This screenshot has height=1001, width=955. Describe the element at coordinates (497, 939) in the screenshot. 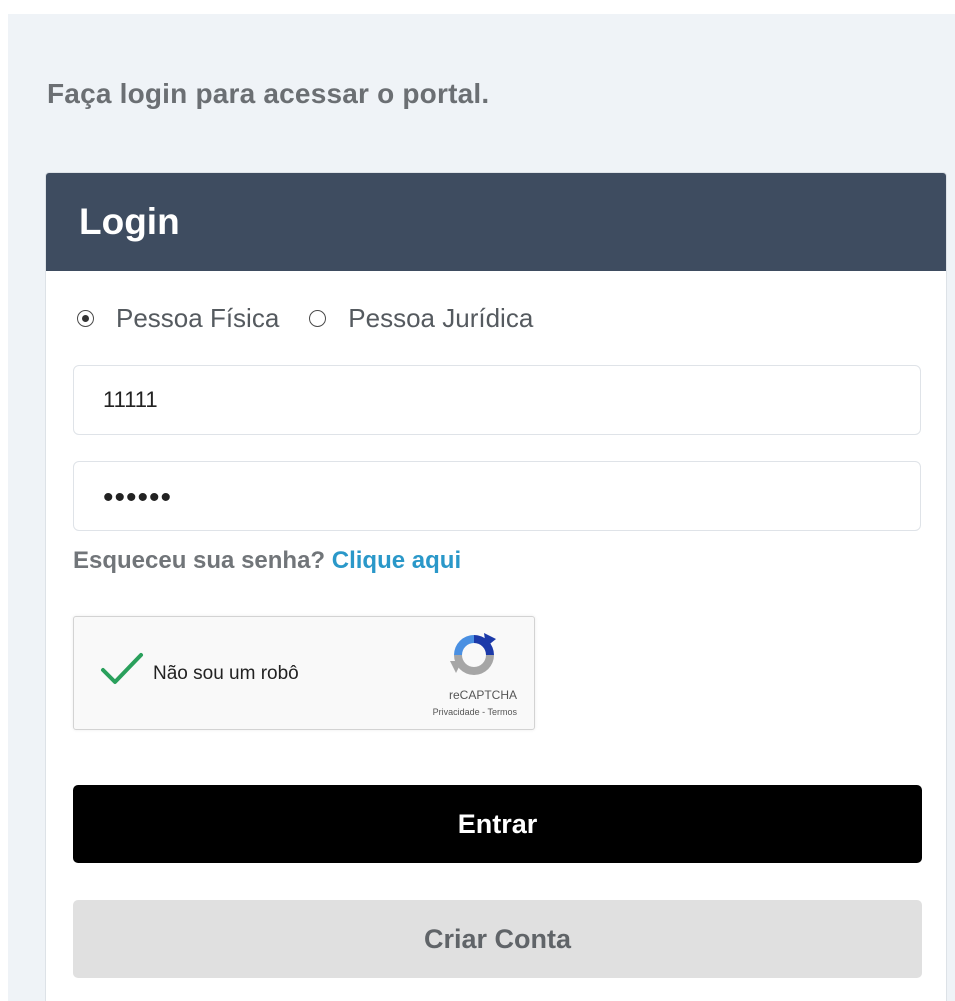

I see `create-account-button: Criar Conta` at that location.